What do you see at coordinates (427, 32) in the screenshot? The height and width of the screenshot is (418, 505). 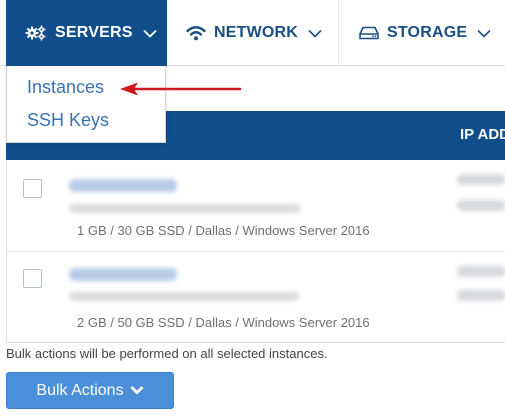 I see `nav-storage-label: STORAGE` at bounding box center [427, 32].